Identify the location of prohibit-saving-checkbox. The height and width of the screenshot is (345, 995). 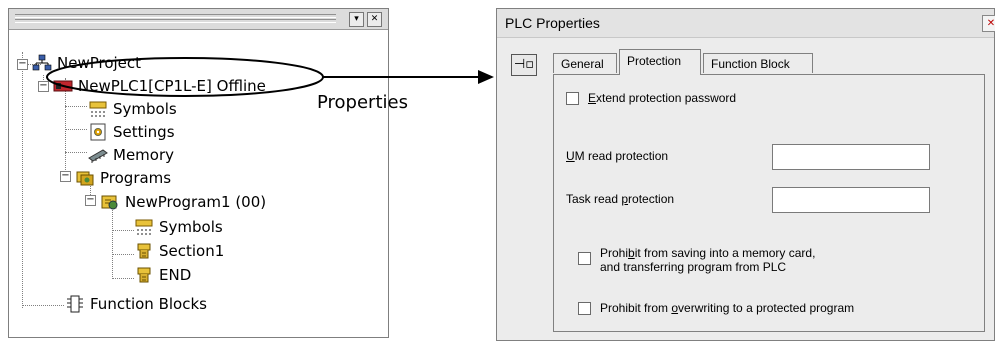
(584, 258).